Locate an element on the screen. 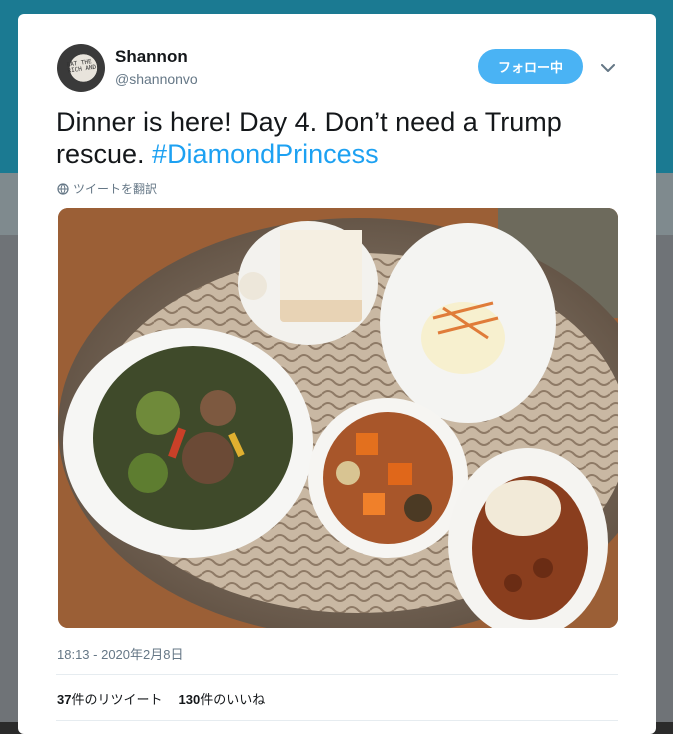  following-button: フォロー中 is located at coordinates (530, 66).